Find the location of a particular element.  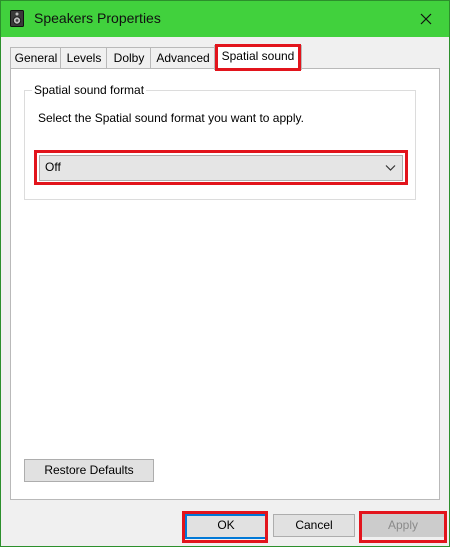

close-button is located at coordinates (426, 19).